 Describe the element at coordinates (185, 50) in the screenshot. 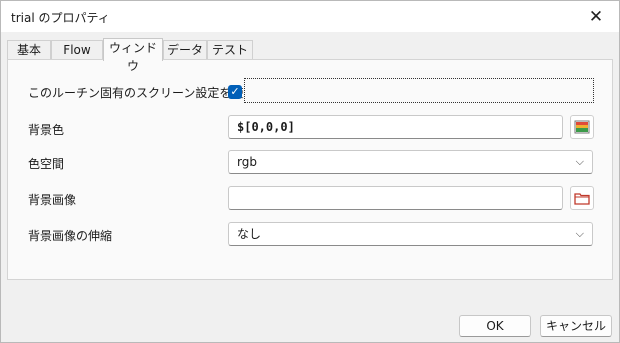

I see `tab-data: データ` at that location.